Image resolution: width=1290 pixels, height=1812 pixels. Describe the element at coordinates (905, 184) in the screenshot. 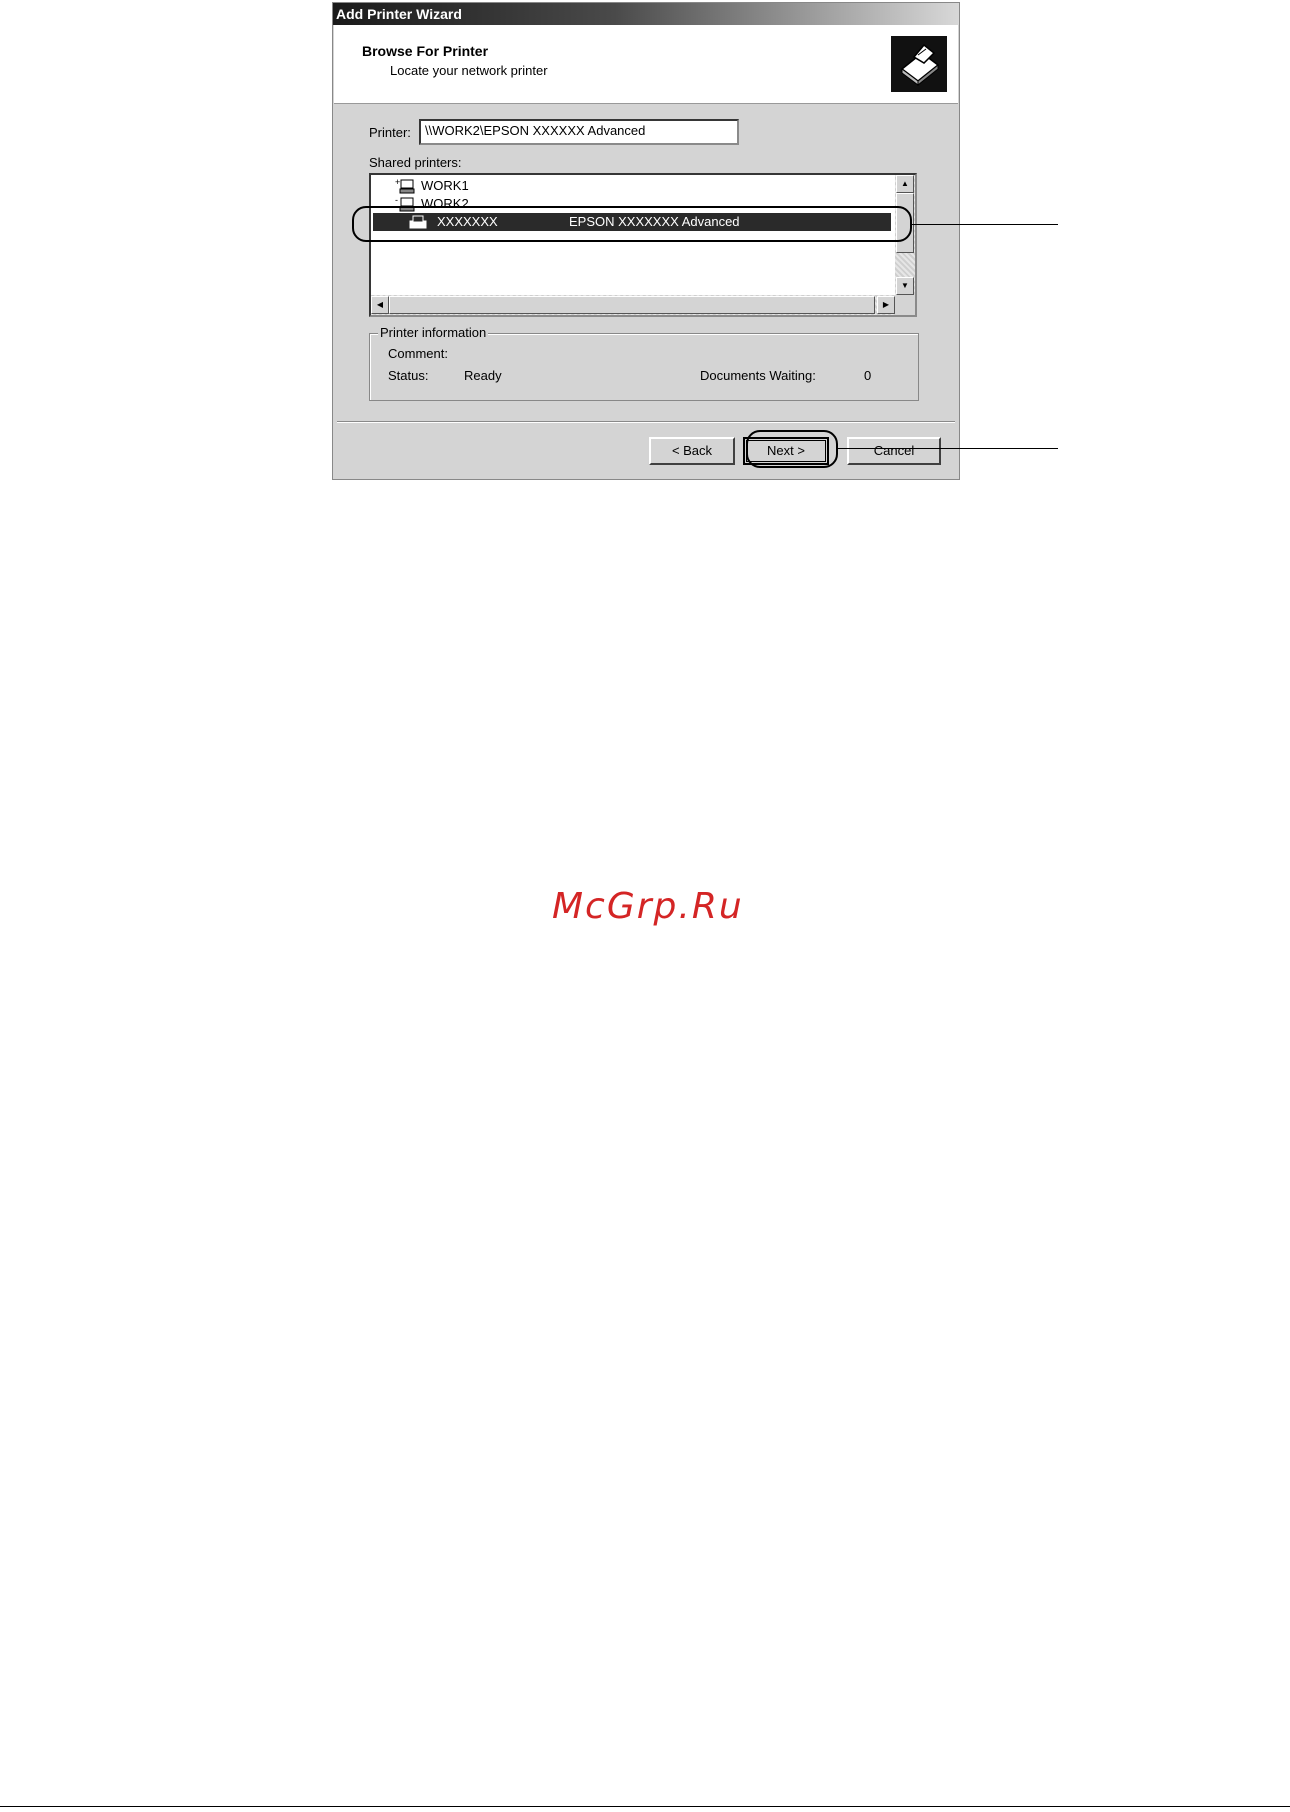

I see `scroll-up-icon: ▲` at that location.